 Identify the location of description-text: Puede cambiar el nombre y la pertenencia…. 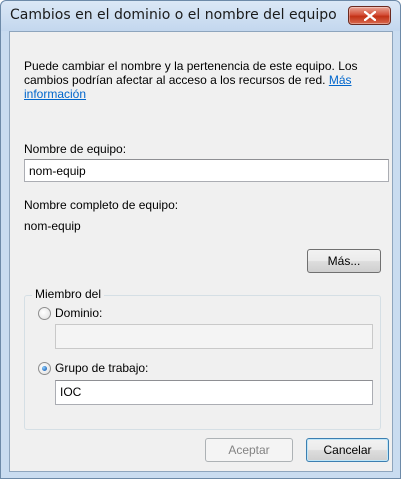
(191, 73).